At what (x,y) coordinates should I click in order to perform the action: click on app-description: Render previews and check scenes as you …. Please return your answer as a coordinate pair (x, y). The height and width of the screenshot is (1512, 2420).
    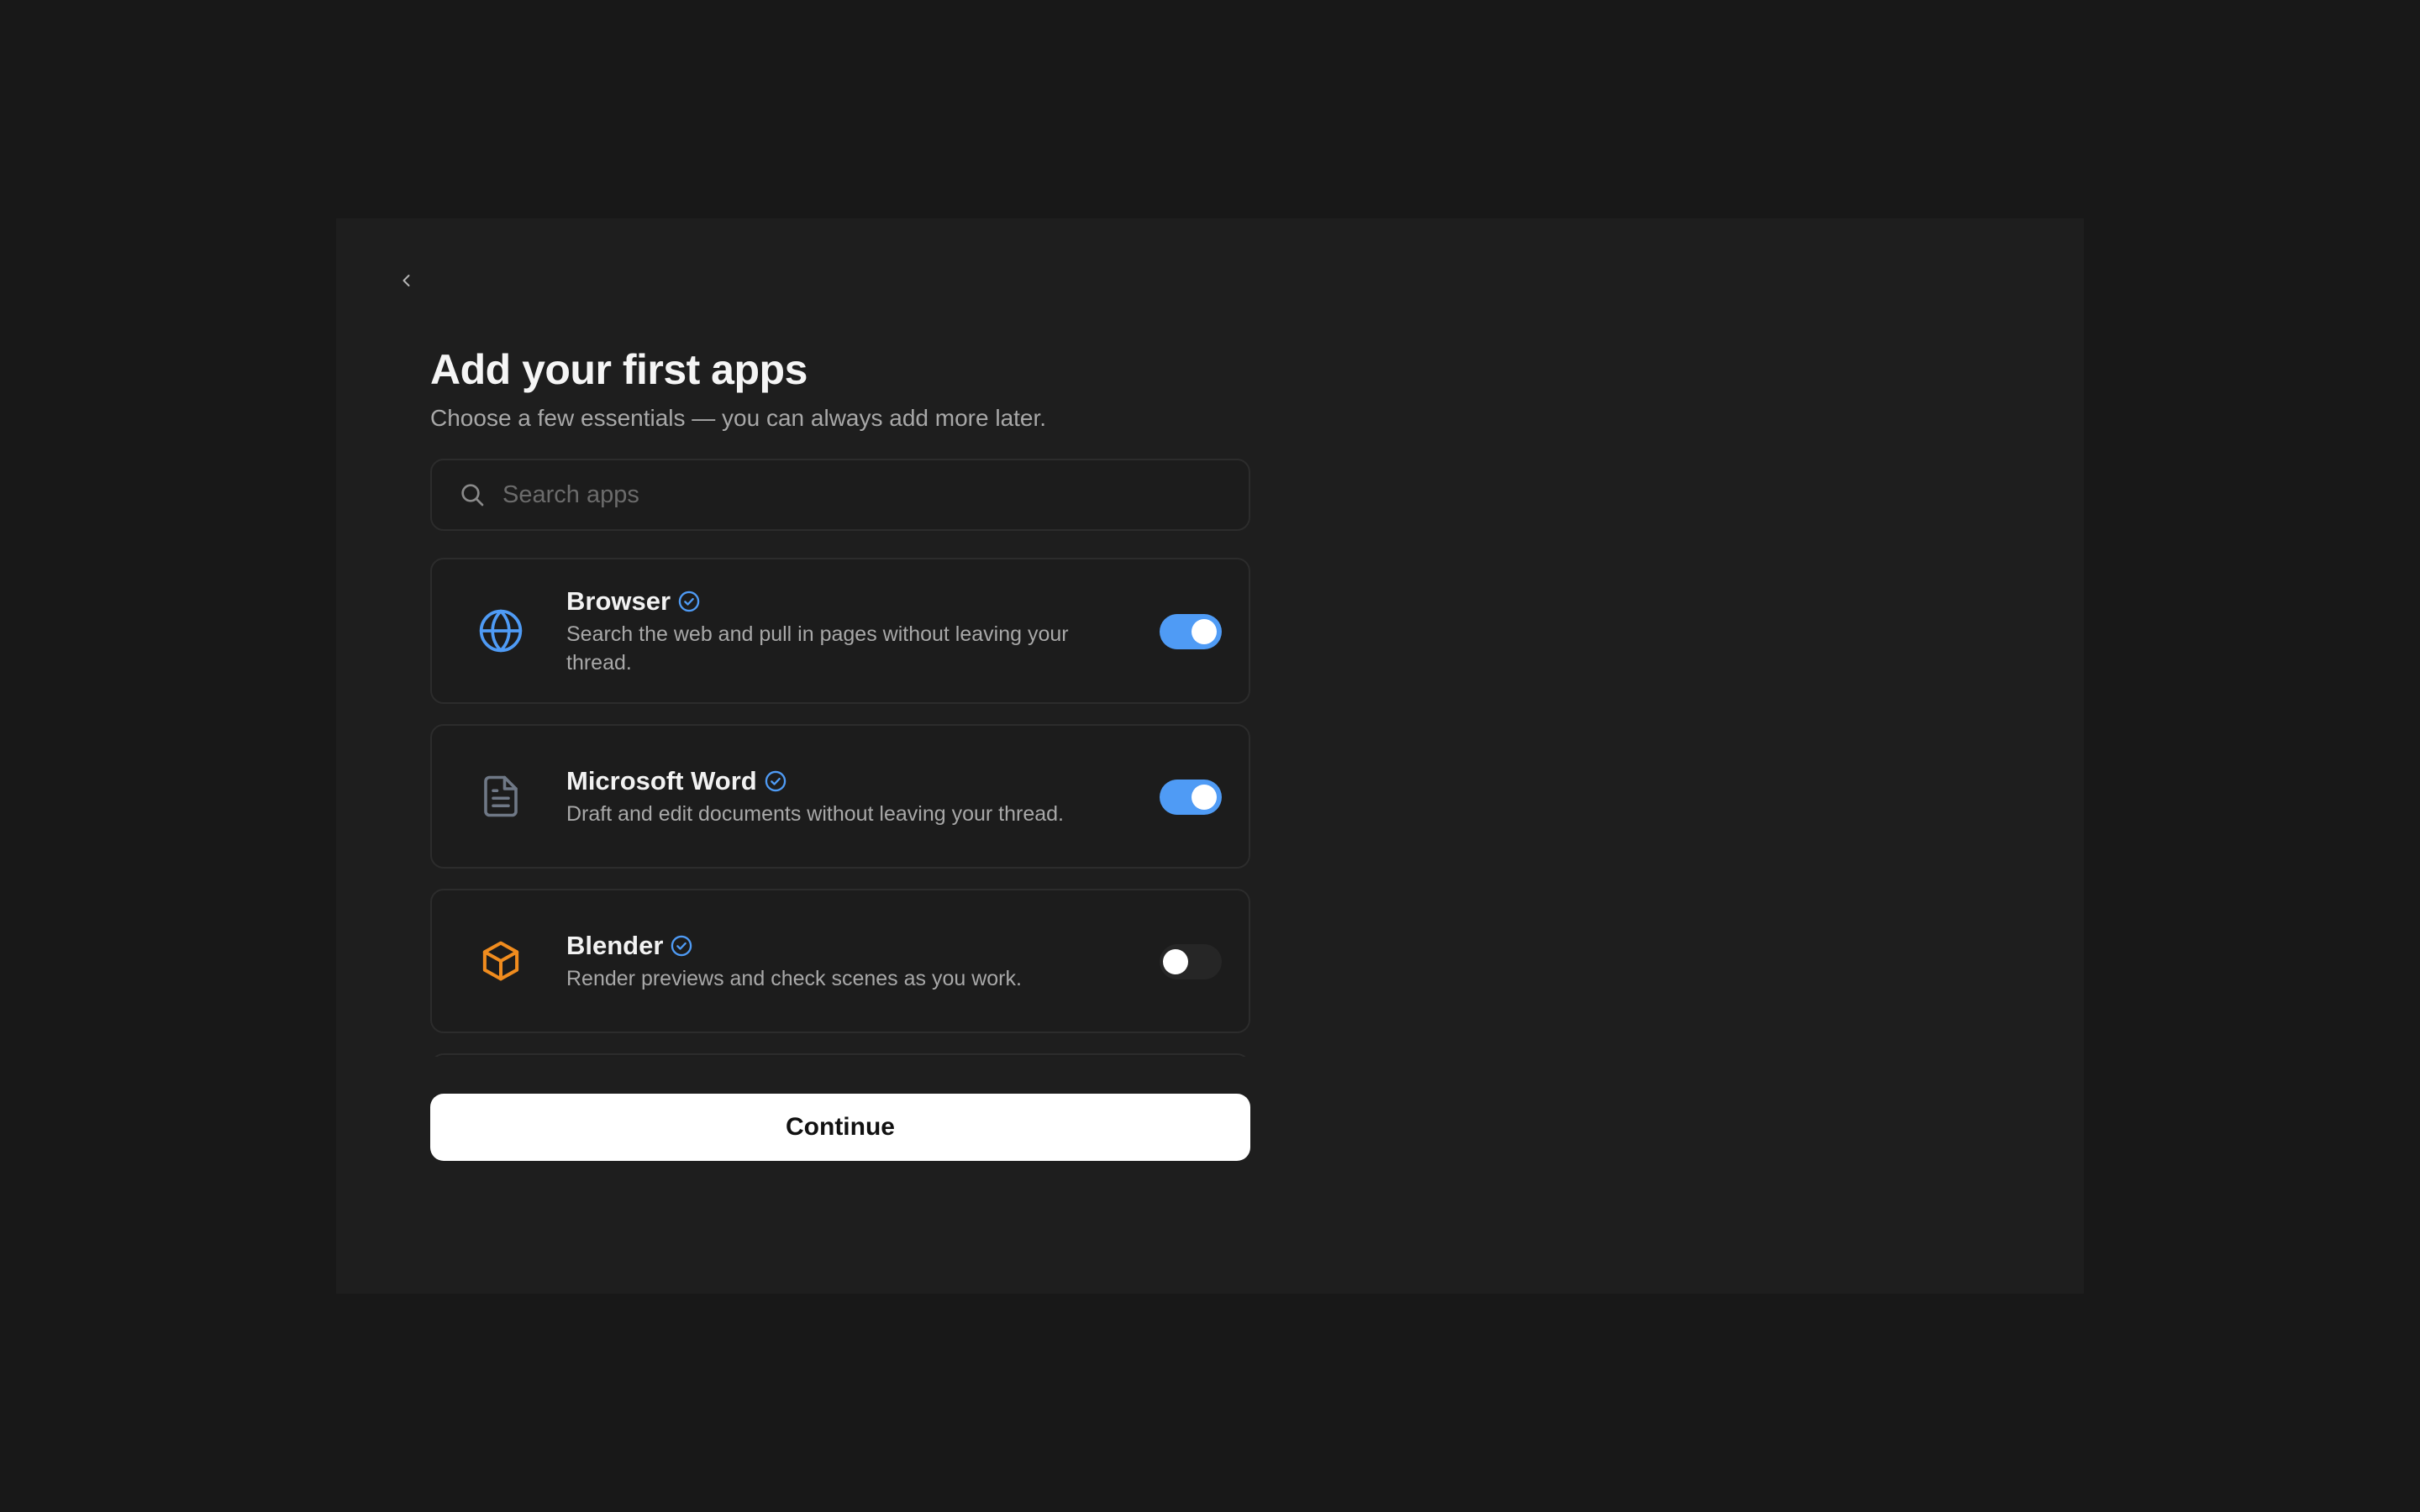
    Looking at the image, I should click on (794, 978).